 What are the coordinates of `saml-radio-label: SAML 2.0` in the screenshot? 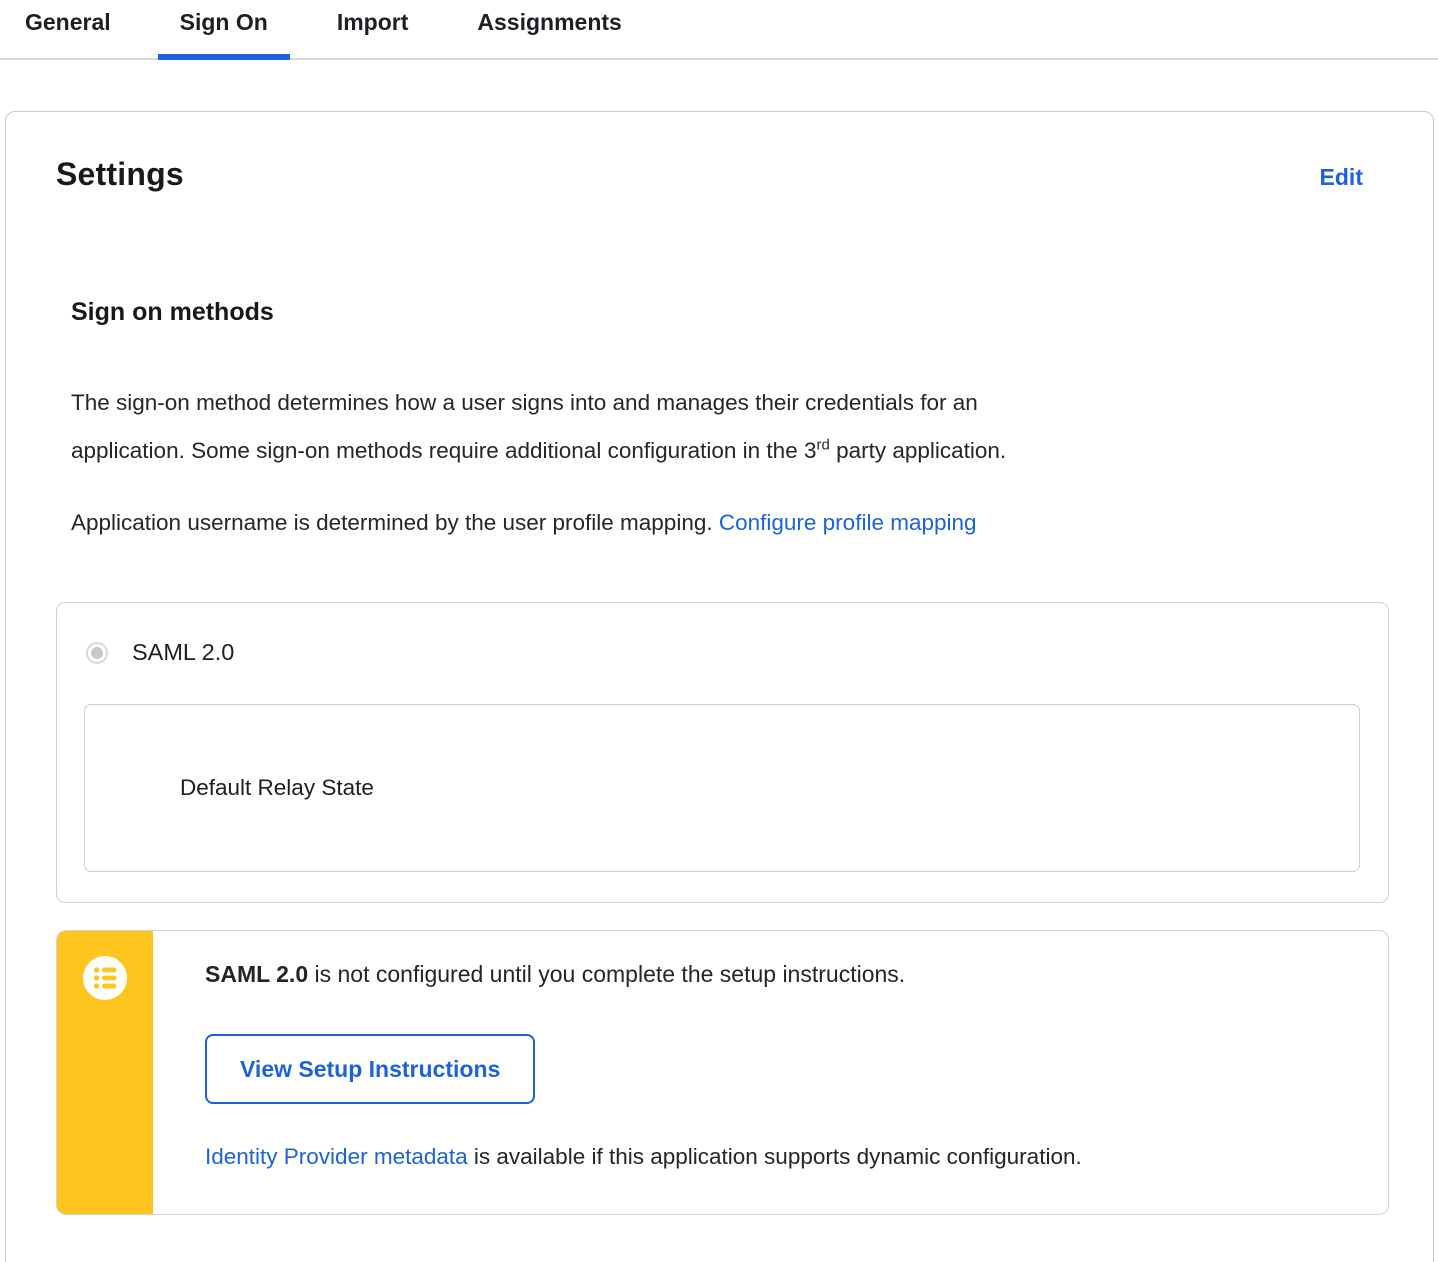 It's located at (183, 652).